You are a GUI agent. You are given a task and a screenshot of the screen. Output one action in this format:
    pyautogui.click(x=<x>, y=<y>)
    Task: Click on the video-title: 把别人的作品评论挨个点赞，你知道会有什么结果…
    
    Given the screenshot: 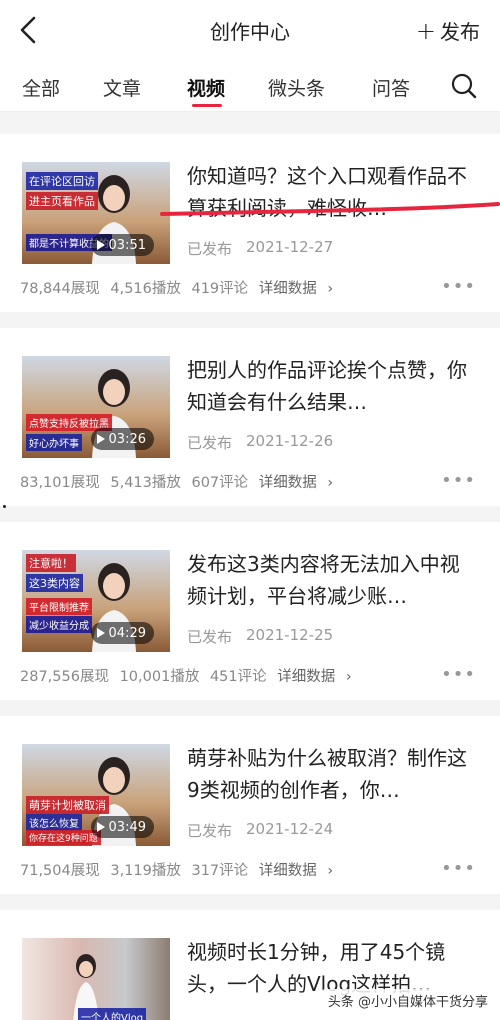 What is the action you would take?
    pyautogui.click(x=332, y=386)
    